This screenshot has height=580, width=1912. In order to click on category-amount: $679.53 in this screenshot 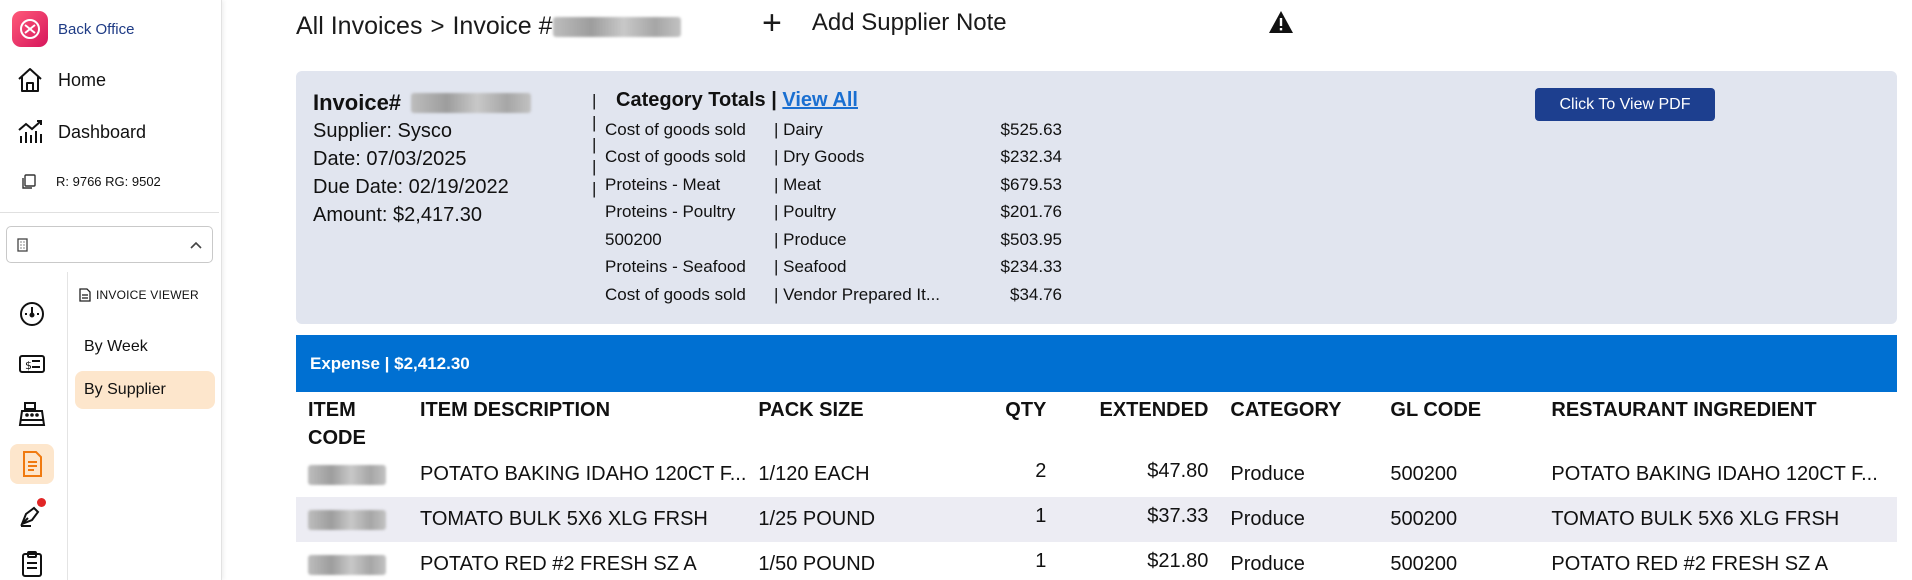, I will do `click(1031, 184)`.